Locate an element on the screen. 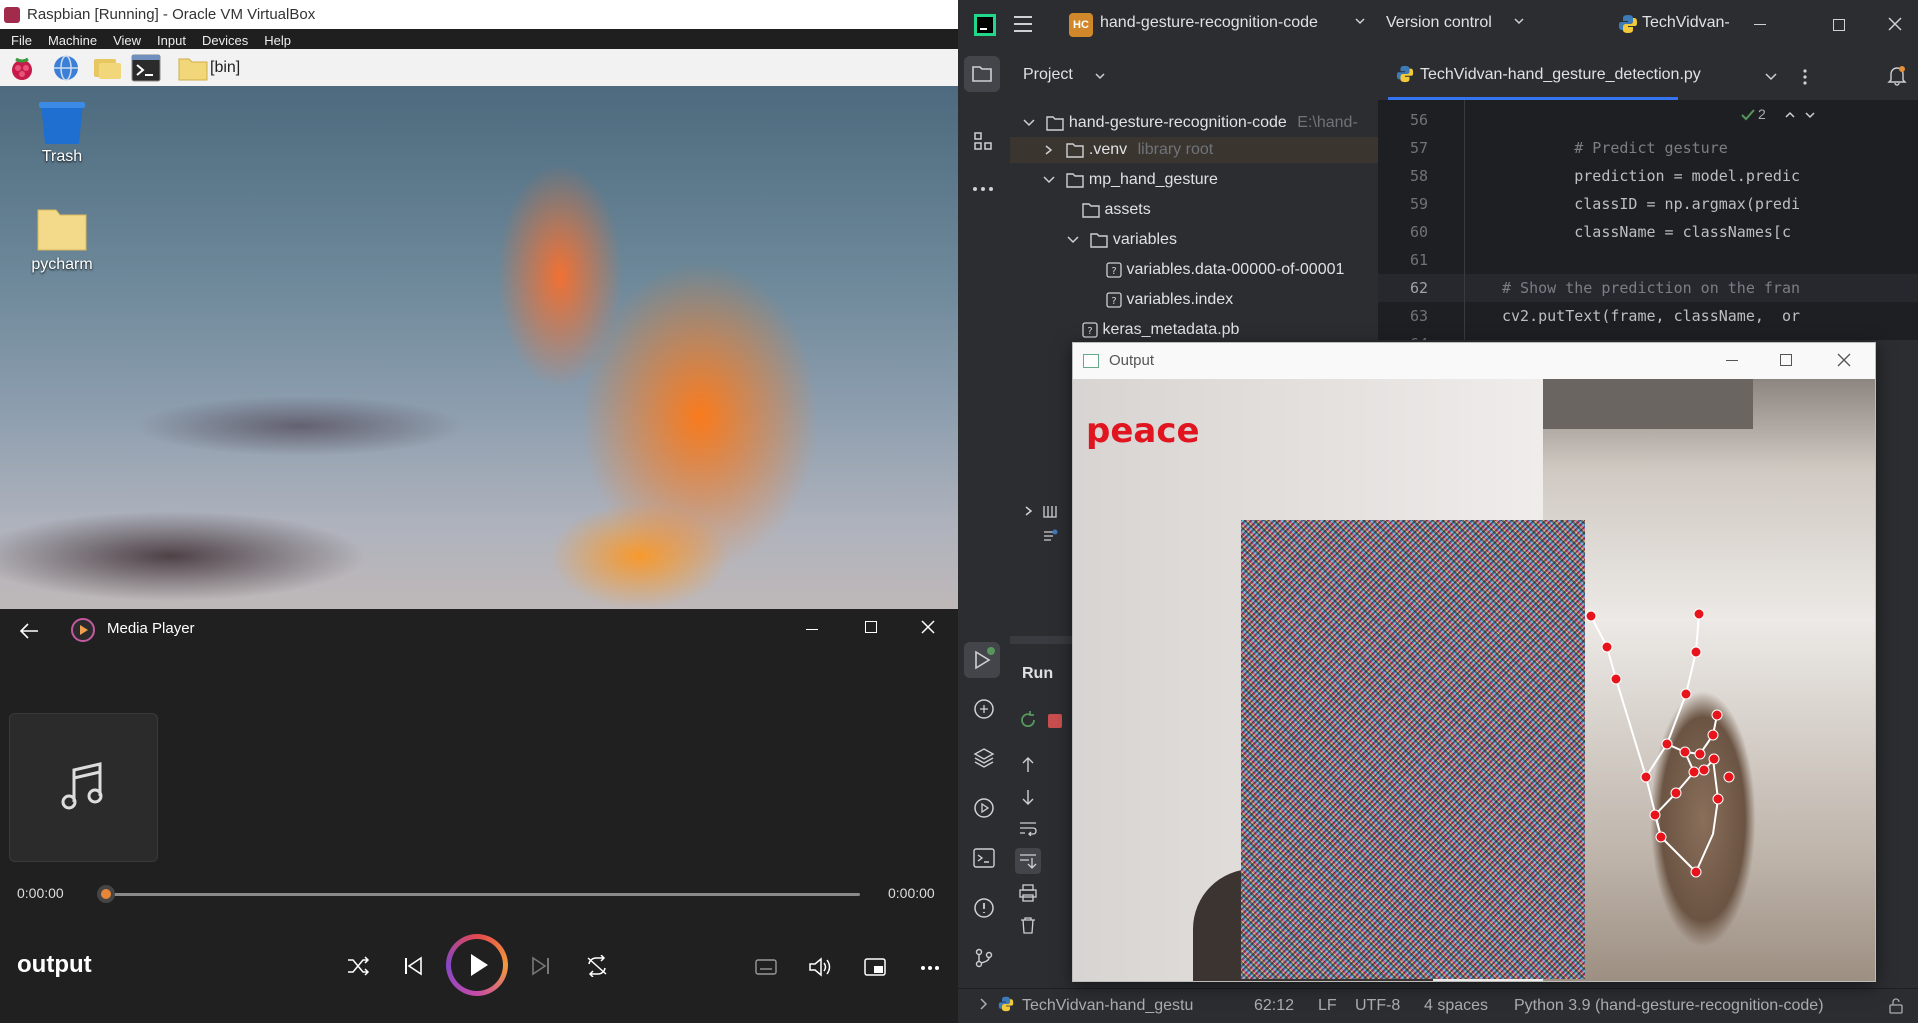 The width and height of the screenshot is (1918, 1023). previous-track-icon is located at coordinates (413, 966).